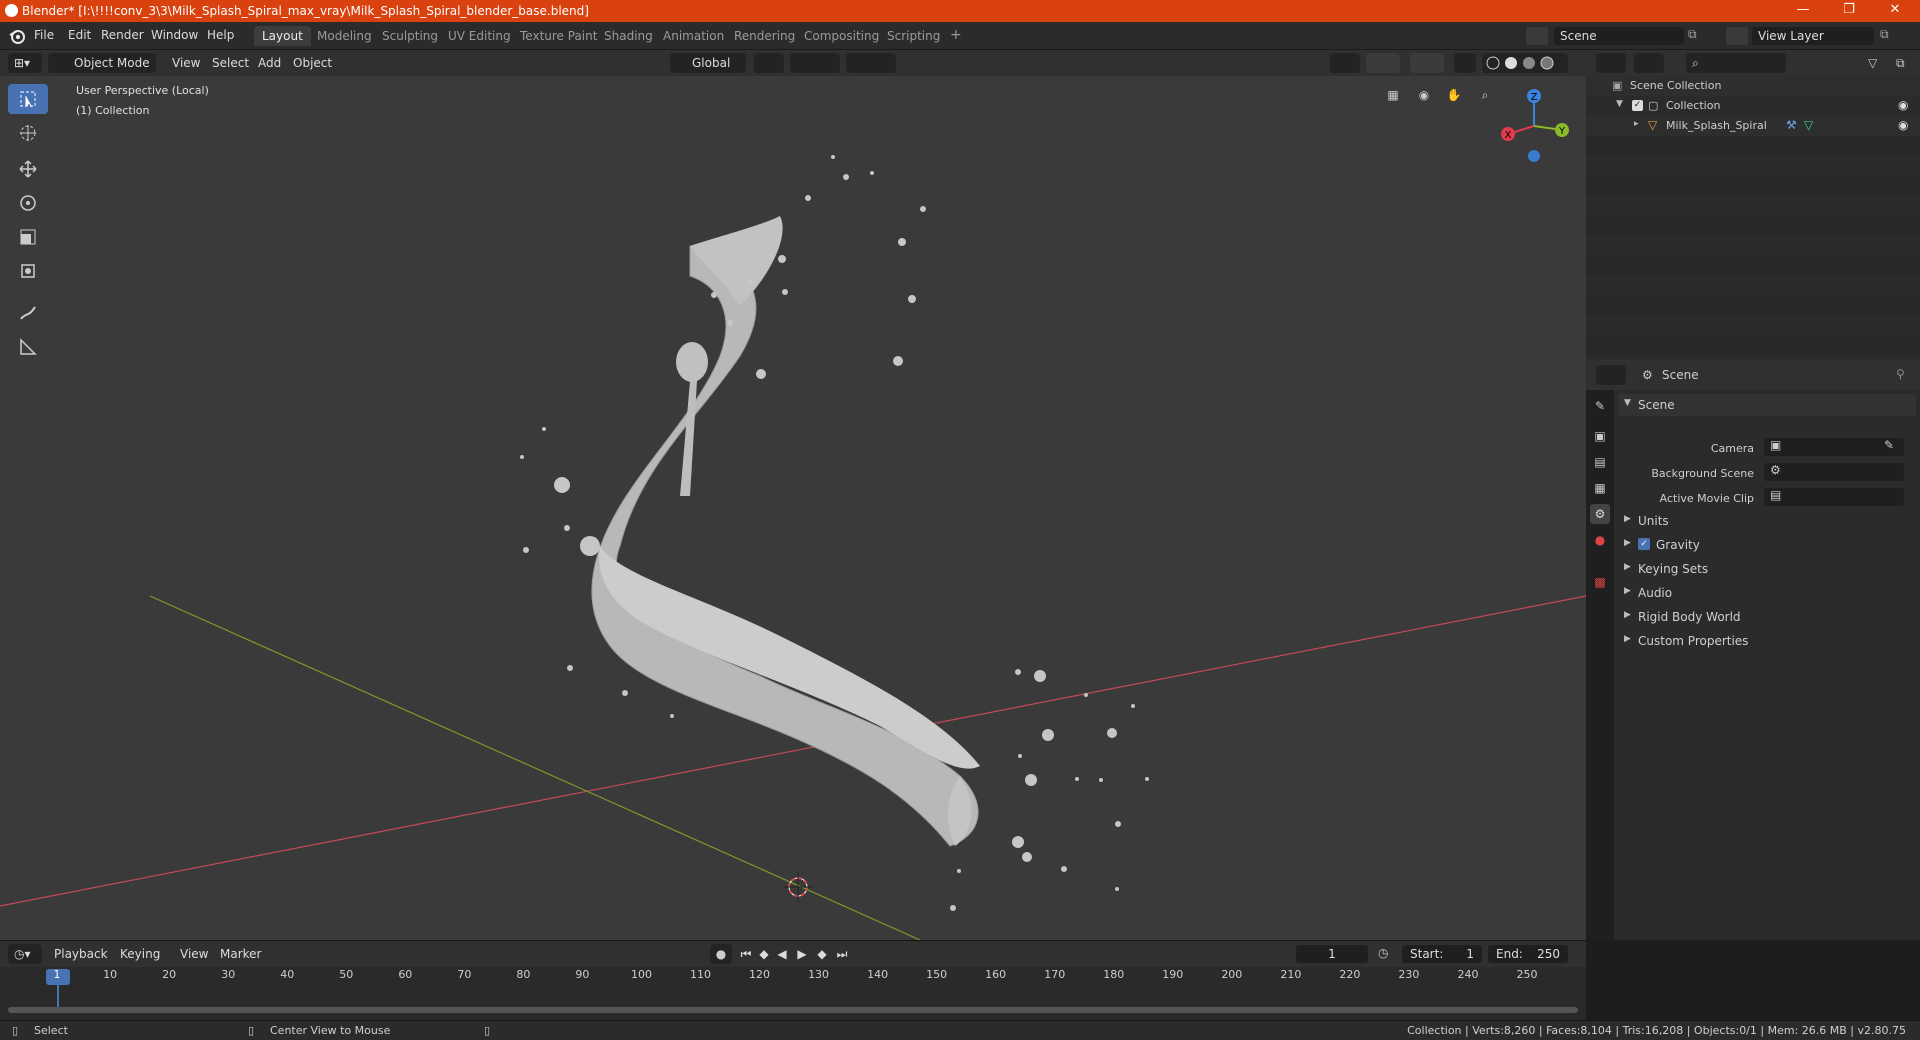 This screenshot has height=1040, width=1920. Describe the element at coordinates (1834, 447) in the screenshot. I see `camera-field: ▣` at that location.